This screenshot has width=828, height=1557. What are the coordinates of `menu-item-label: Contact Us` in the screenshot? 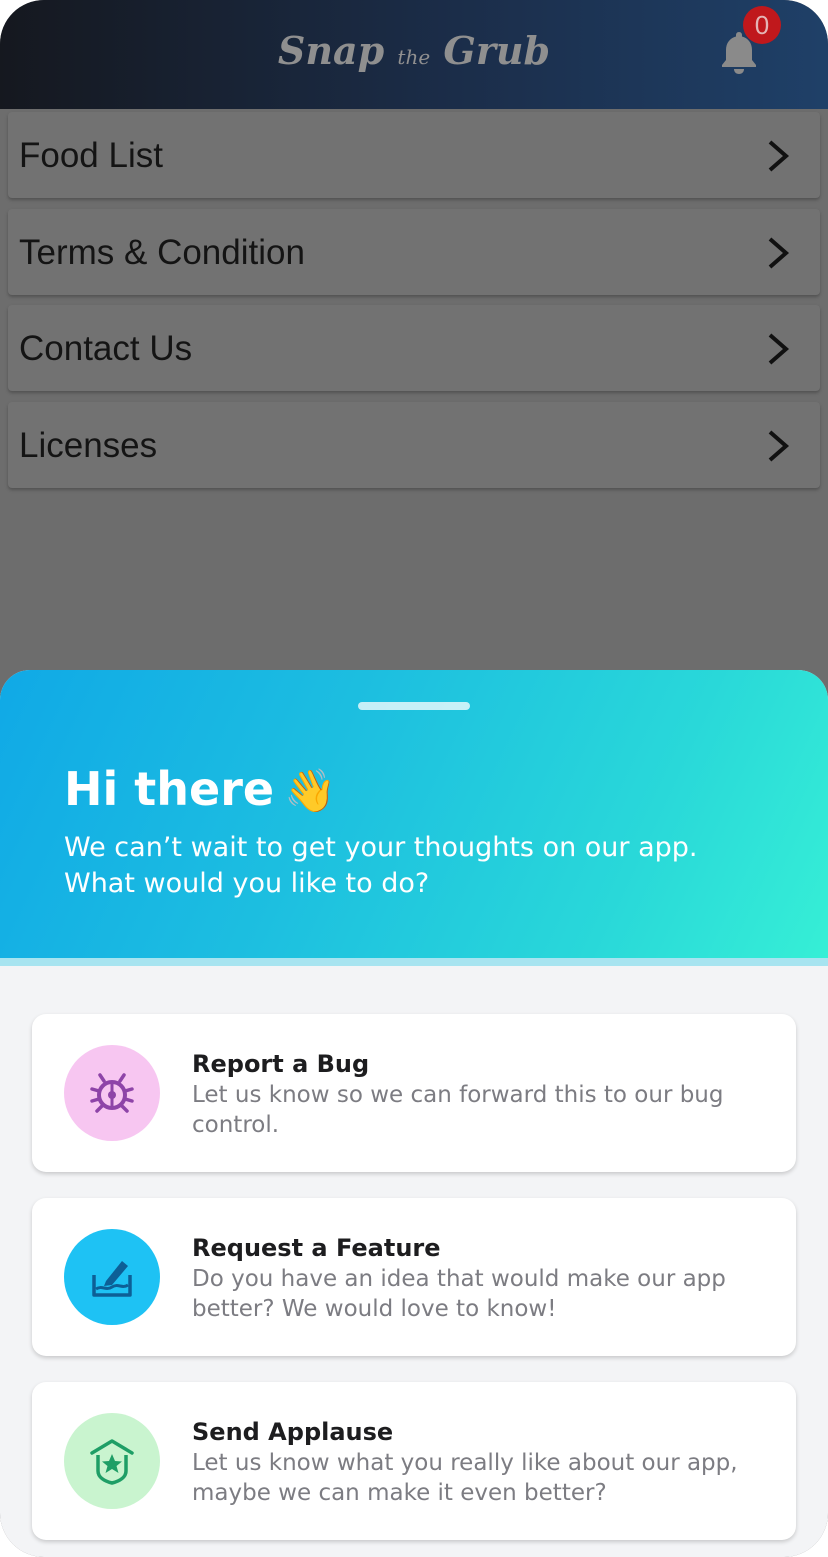 It's located at (106, 348).